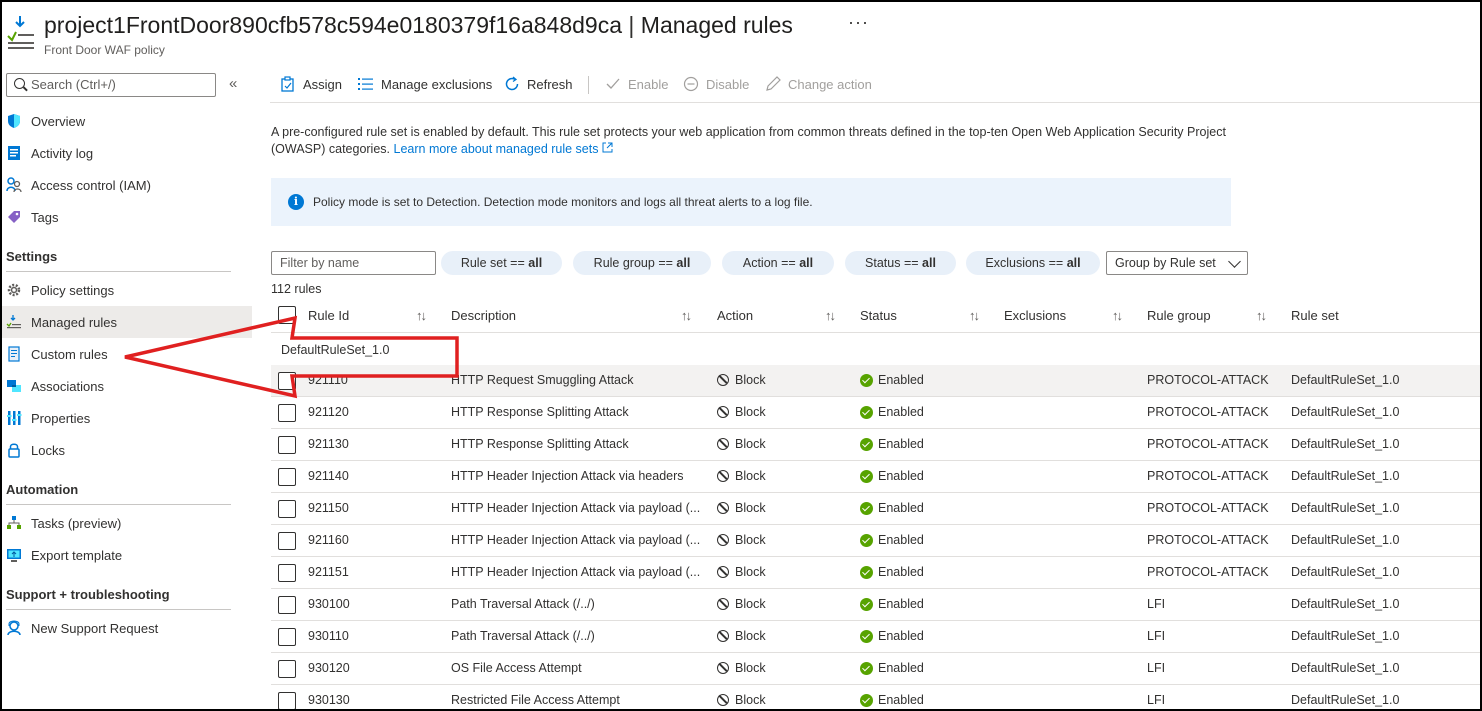  I want to click on cell-rule-group: PROTOCOL-ATTACK, so click(1208, 476).